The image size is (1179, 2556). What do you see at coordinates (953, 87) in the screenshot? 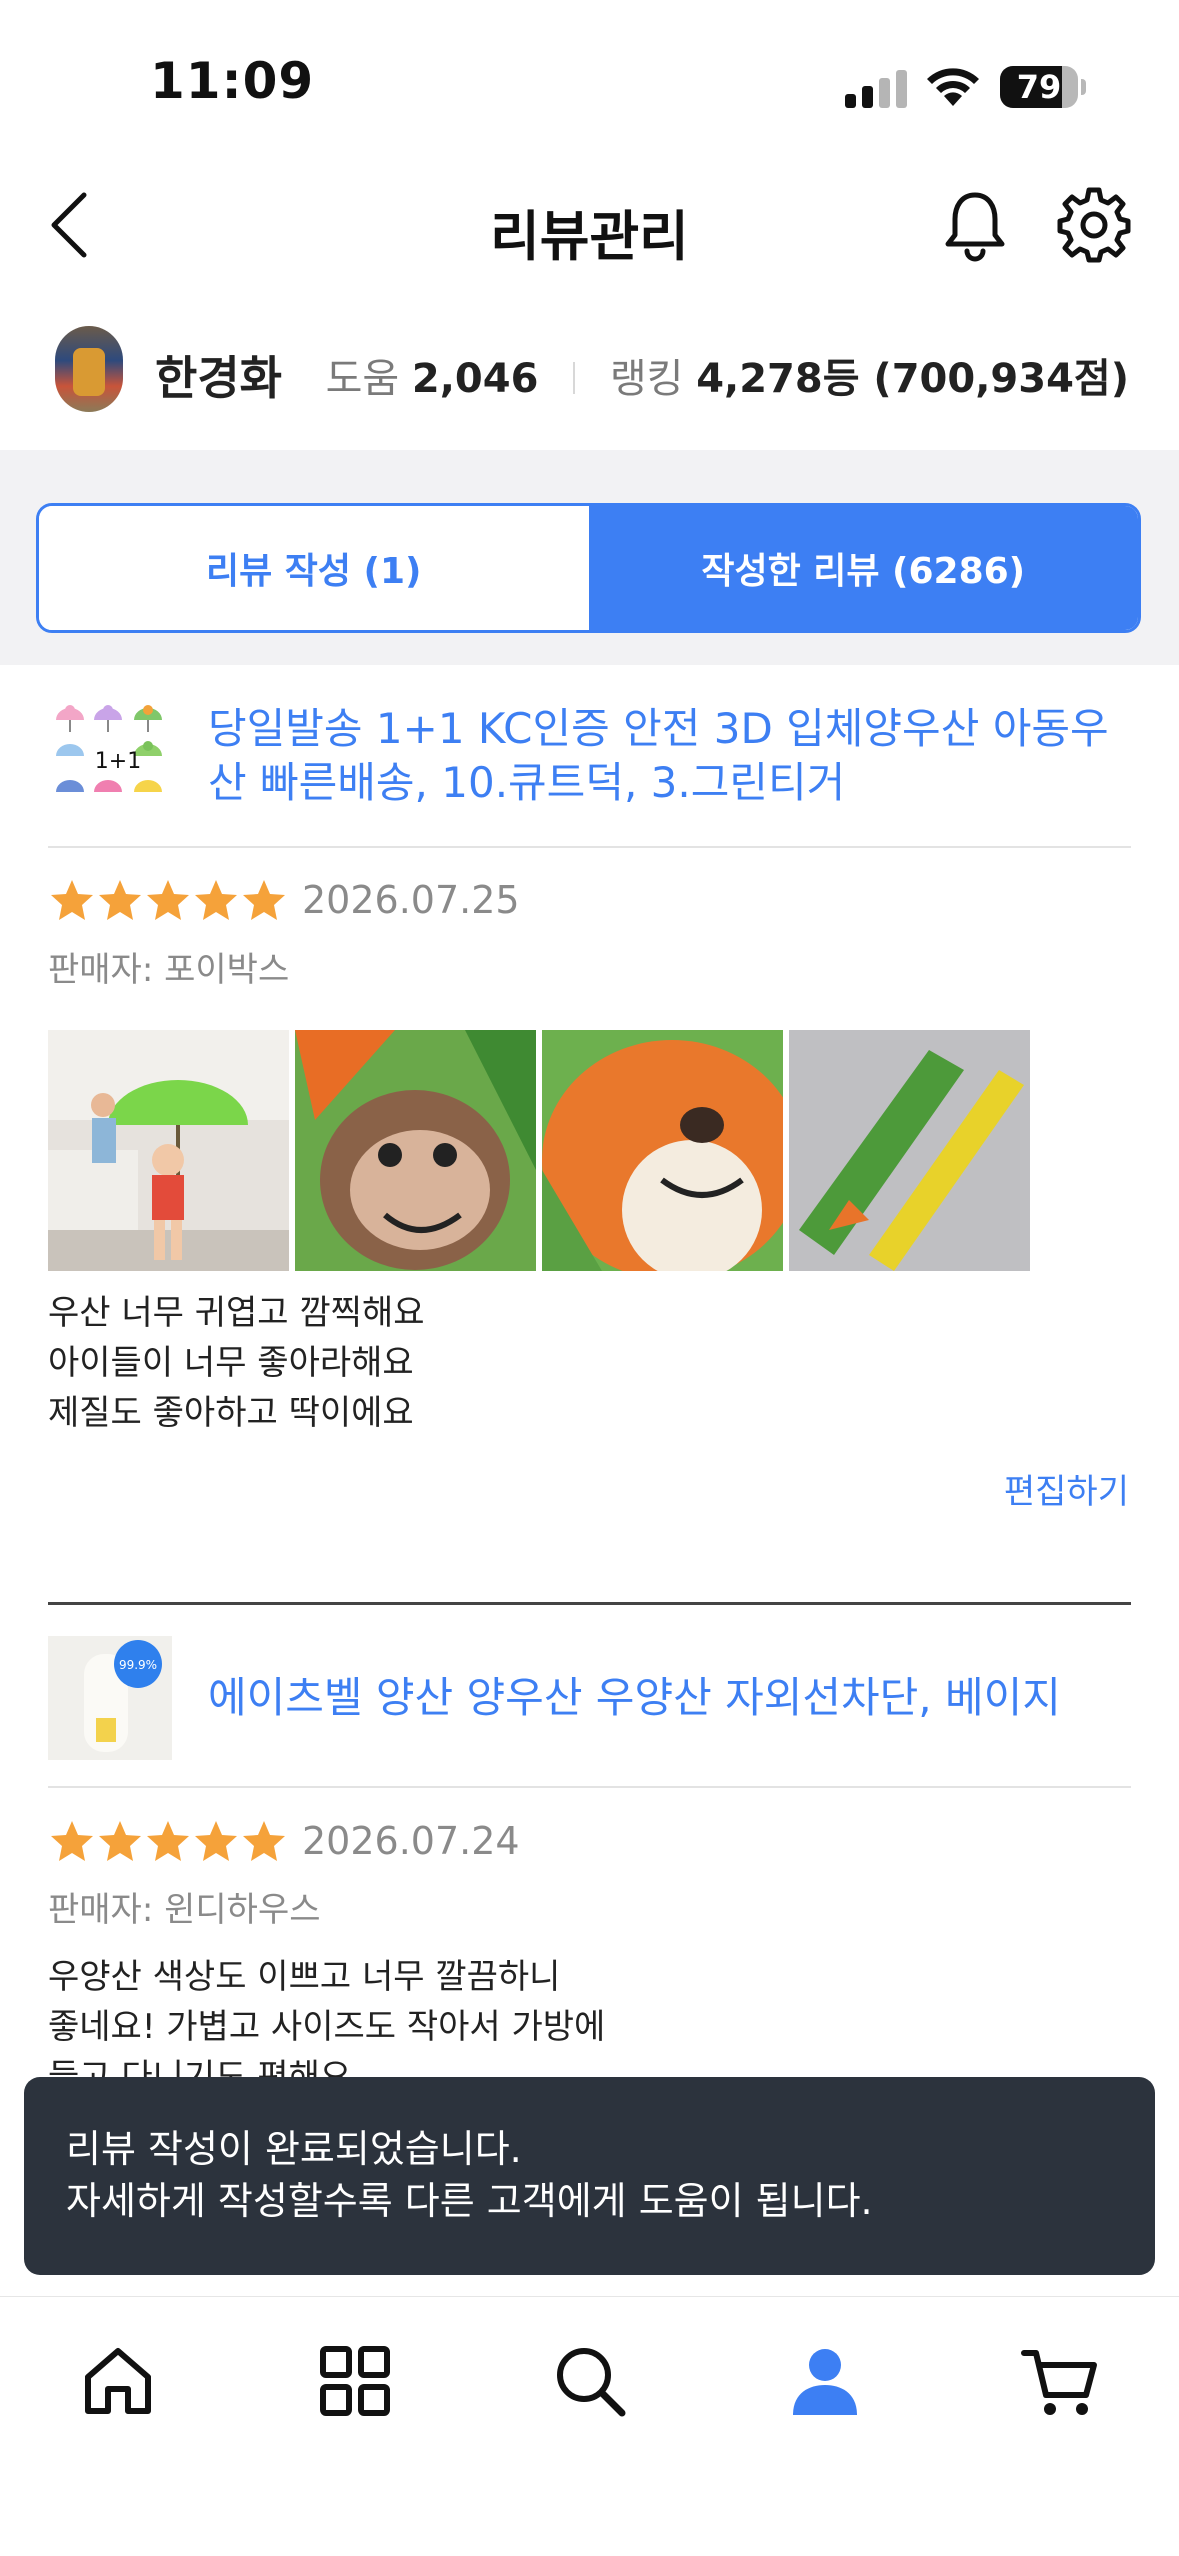
I see `wifi-icon` at bounding box center [953, 87].